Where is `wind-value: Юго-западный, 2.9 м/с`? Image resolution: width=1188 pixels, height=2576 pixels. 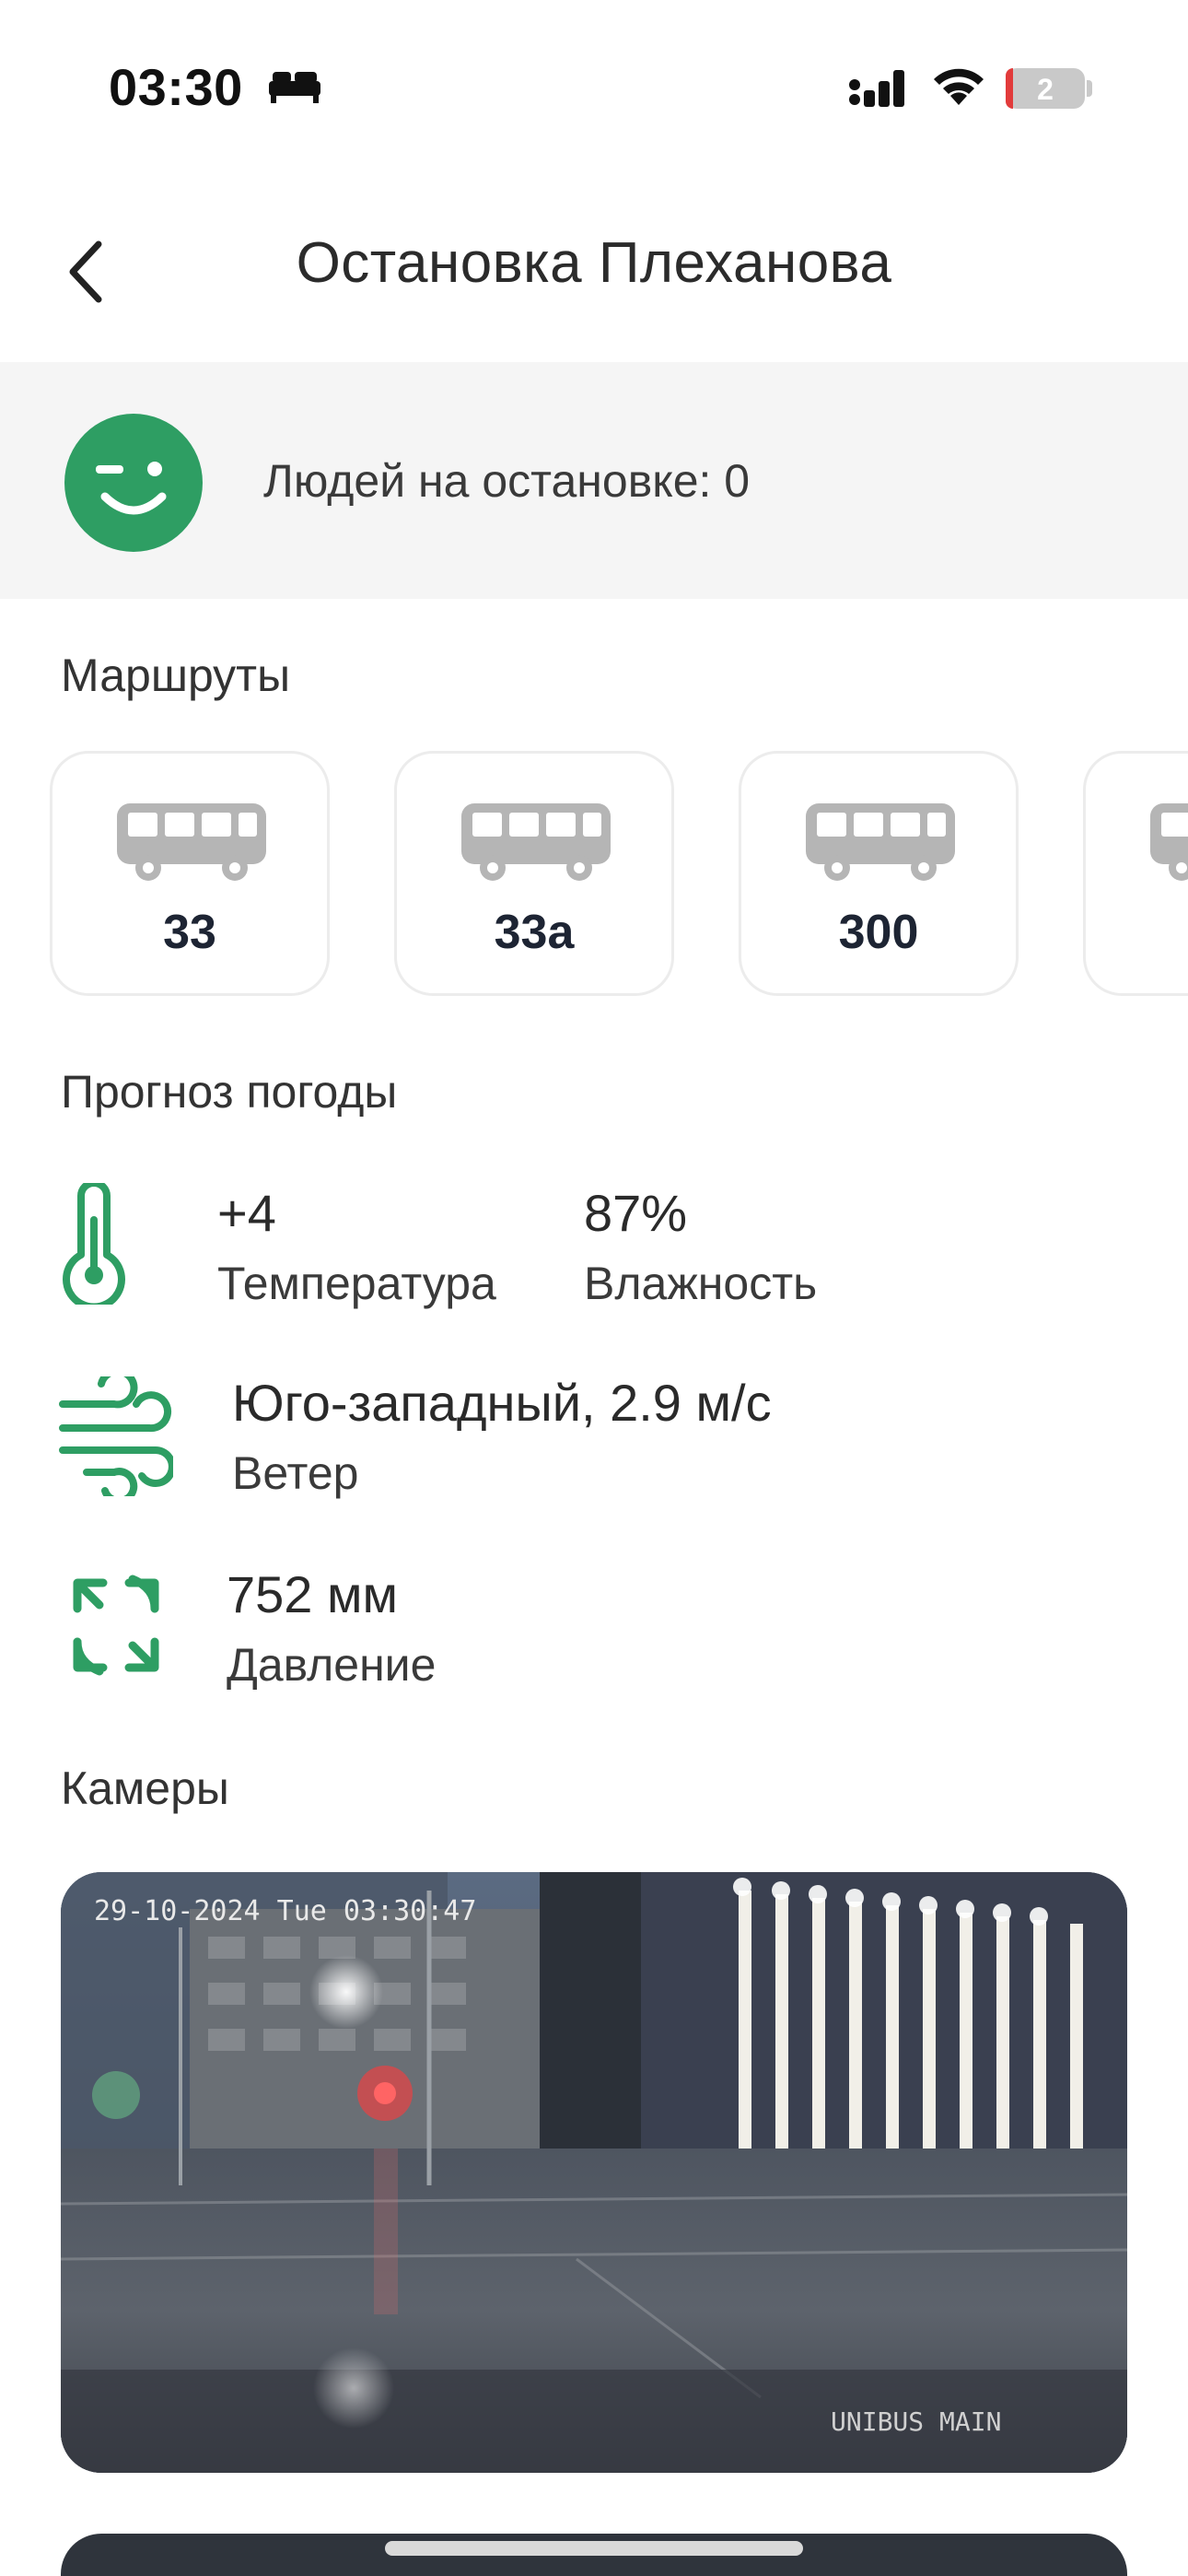 wind-value: Юго-западный, 2.9 м/с is located at coordinates (502, 1403).